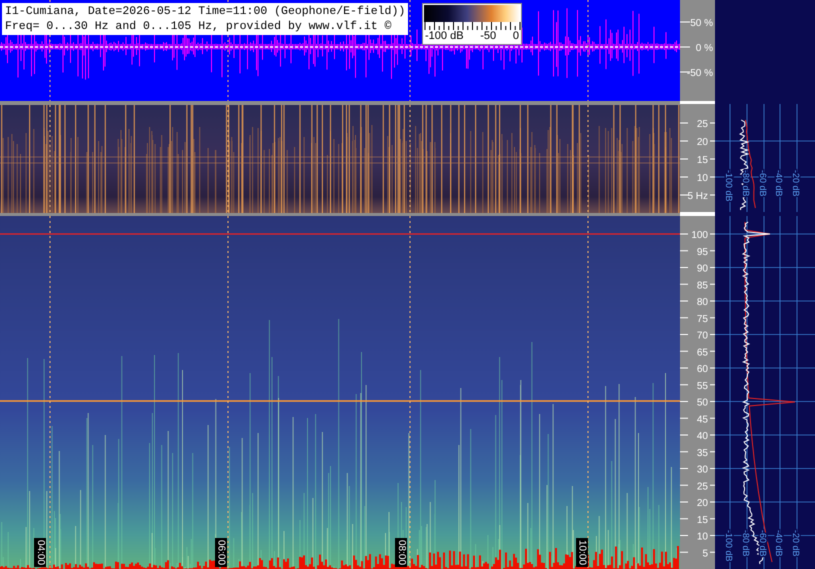 The height and width of the screenshot is (569, 815). Describe the element at coordinates (702, 302) in the screenshot. I see `axis-label: 80` at that location.